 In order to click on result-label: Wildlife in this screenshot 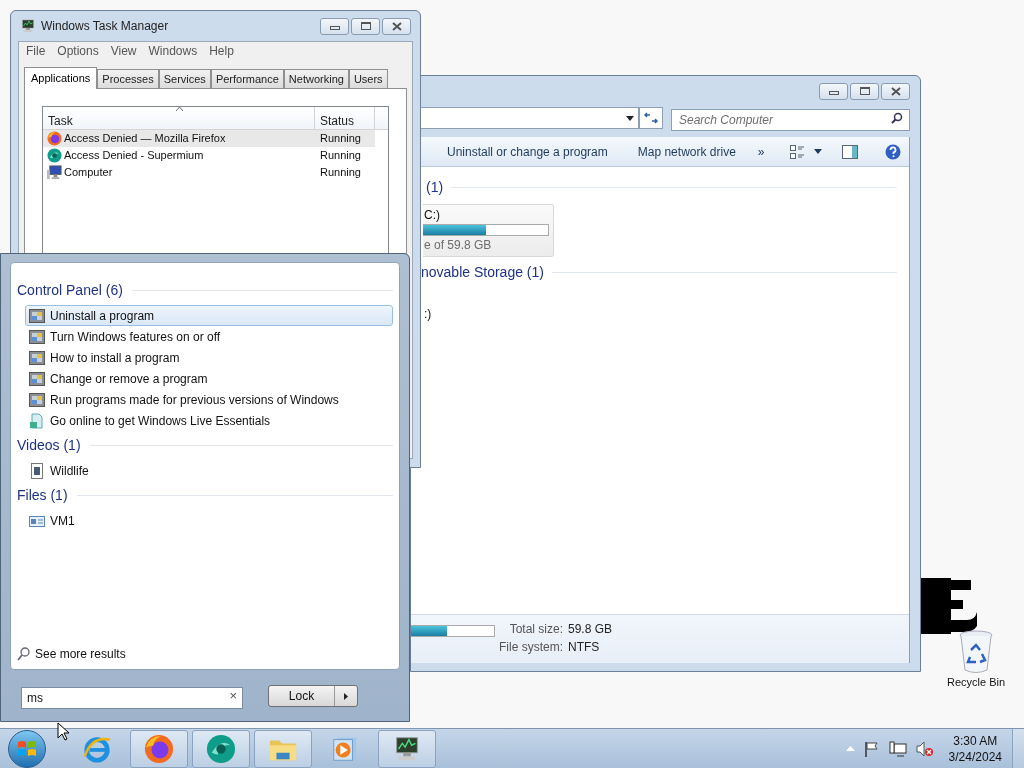, I will do `click(69, 471)`.